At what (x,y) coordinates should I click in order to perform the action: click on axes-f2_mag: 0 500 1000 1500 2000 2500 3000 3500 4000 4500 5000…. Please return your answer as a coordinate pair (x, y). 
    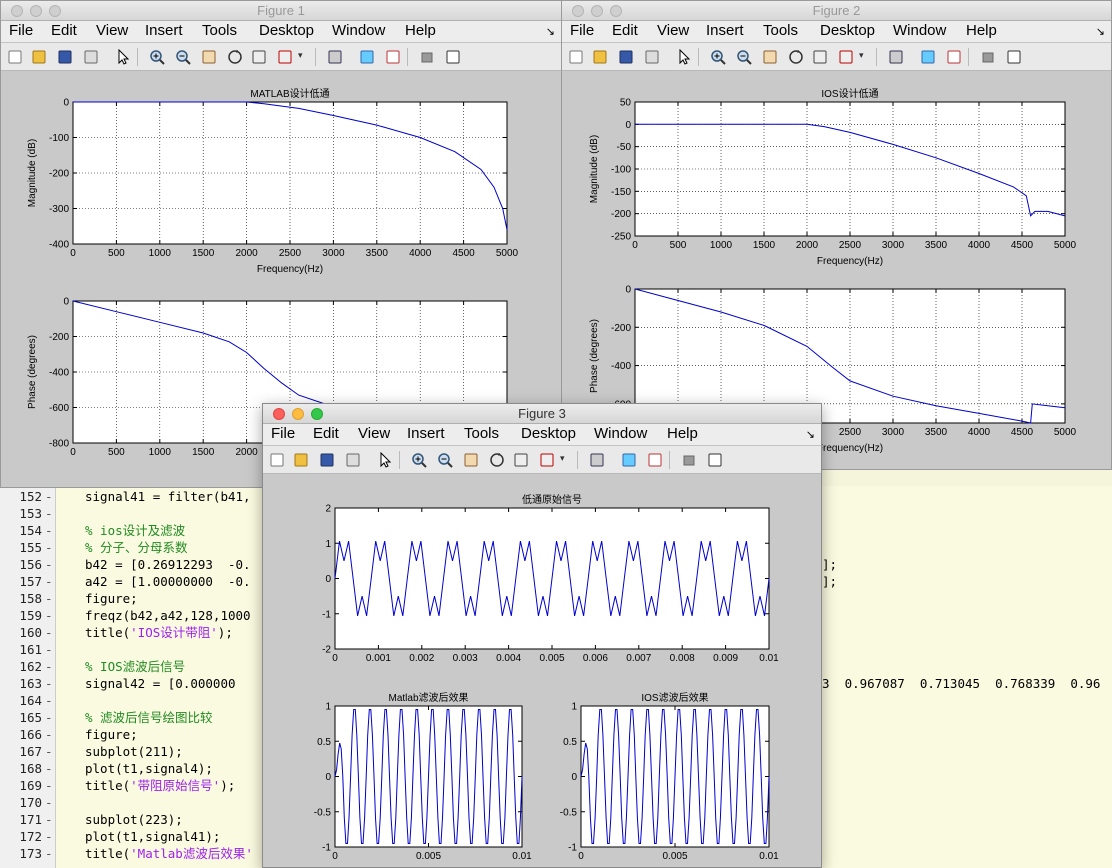
    Looking at the image, I should click on (838, 179).